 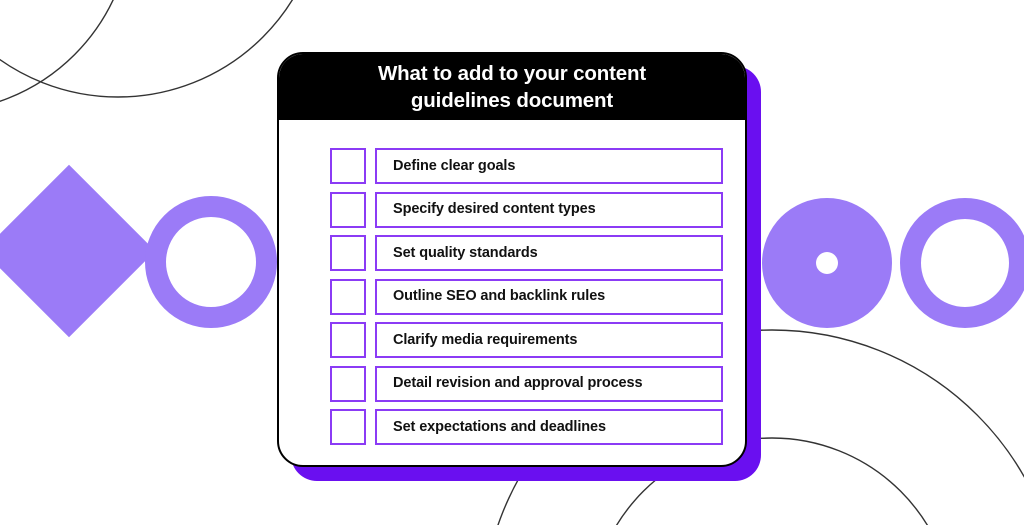 I want to click on decorative-ring-right, so click(x=962, y=263).